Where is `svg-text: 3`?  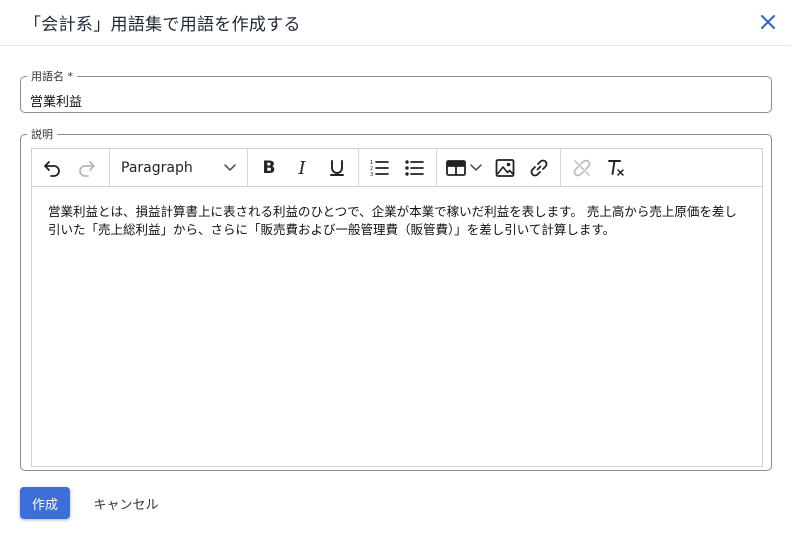
svg-text: 3 is located at coordinates (371, 175).